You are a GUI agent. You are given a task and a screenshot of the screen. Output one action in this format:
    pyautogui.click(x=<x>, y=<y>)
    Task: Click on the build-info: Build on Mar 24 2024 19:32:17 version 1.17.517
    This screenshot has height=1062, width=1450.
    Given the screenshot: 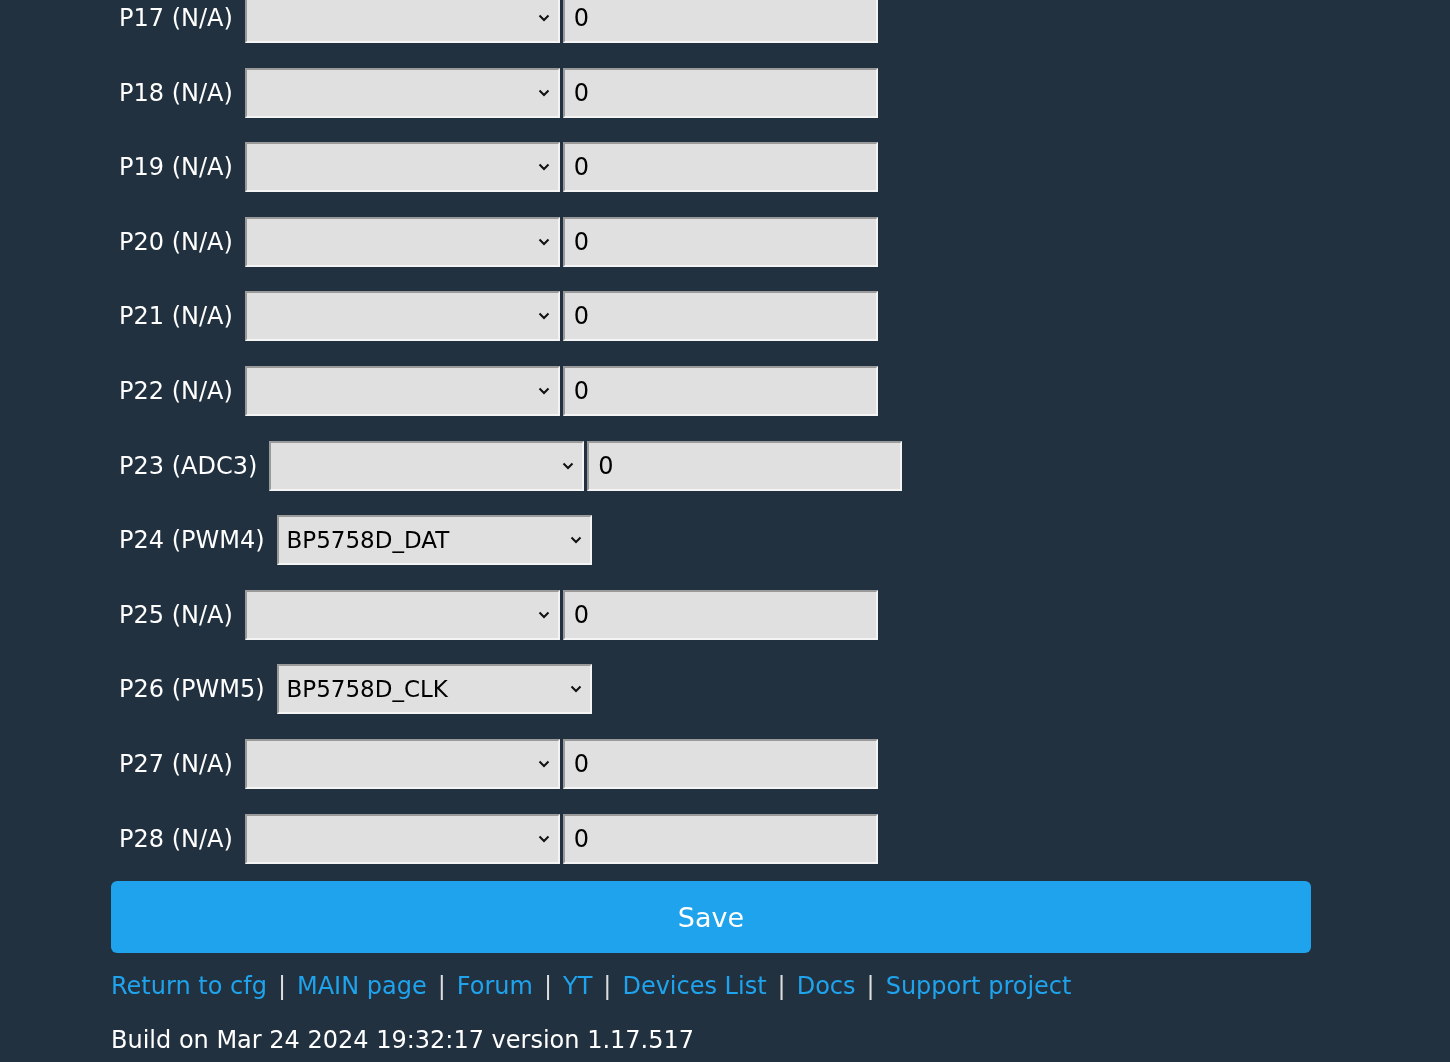 What is the action you would take?
    pyautogui.click(x=403, y=1040)
    